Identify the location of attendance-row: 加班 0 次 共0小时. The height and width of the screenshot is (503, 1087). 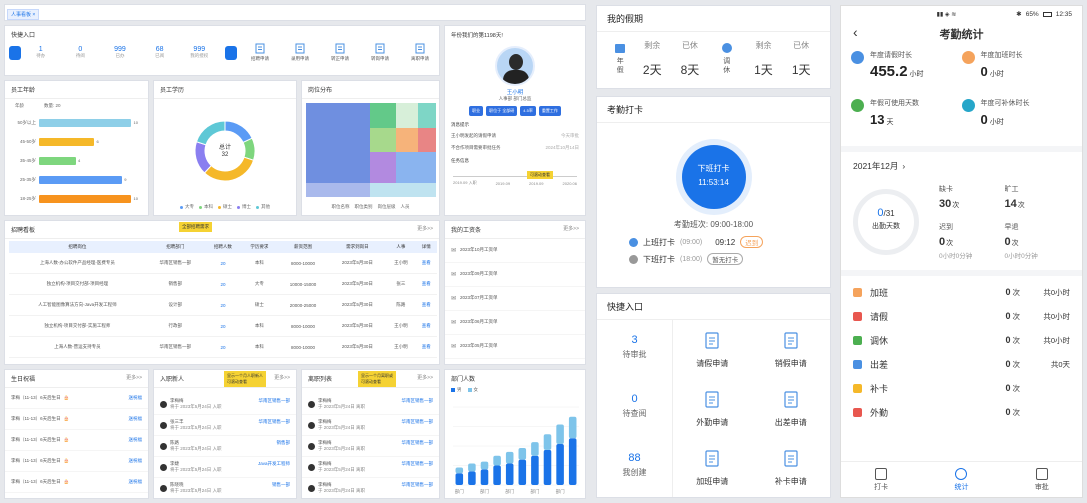
(961, 292).